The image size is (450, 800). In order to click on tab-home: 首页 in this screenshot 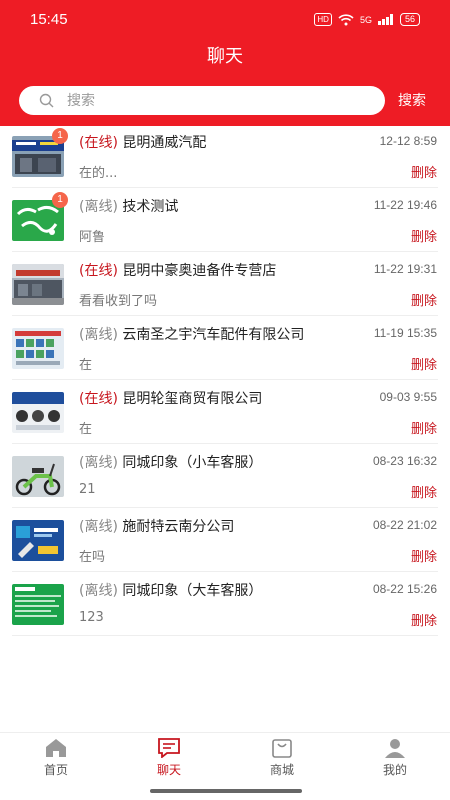, I will do `click(56, 758)`.